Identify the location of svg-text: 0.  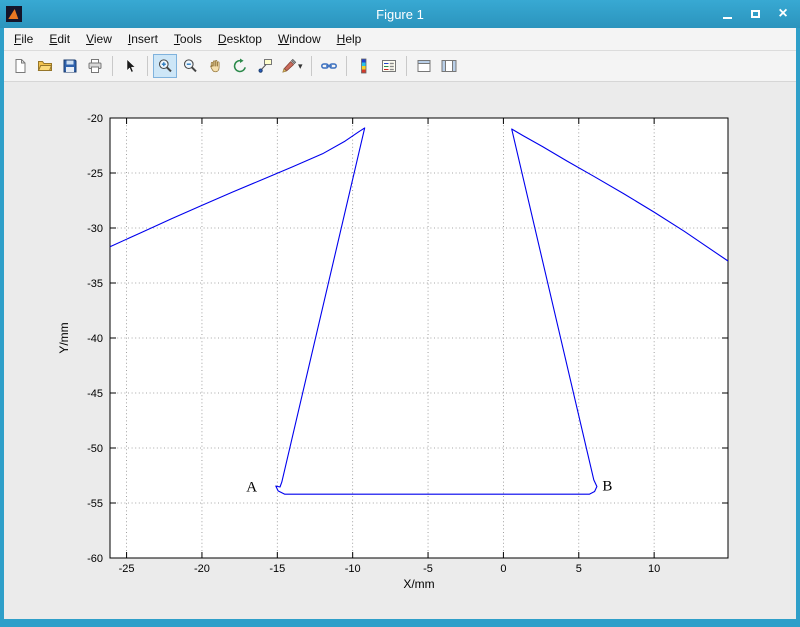
(503, 569).